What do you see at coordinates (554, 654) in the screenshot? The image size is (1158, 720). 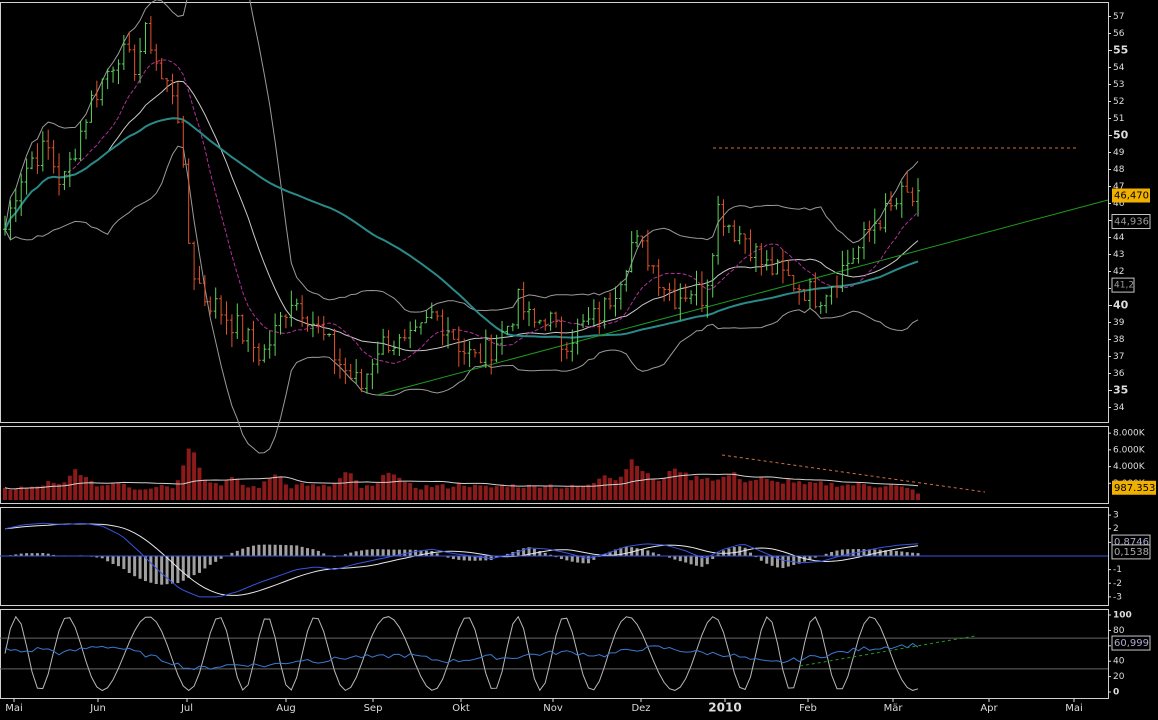 I see `oscillator-panel` at bounding box center [554, 654].